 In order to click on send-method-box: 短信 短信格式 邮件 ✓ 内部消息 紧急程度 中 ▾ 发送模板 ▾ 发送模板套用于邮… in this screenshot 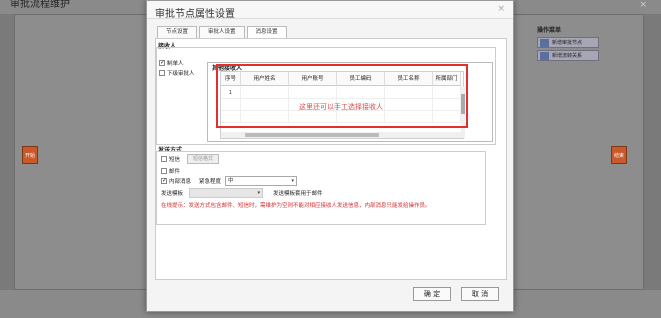, I will do `click(321, 188)`.